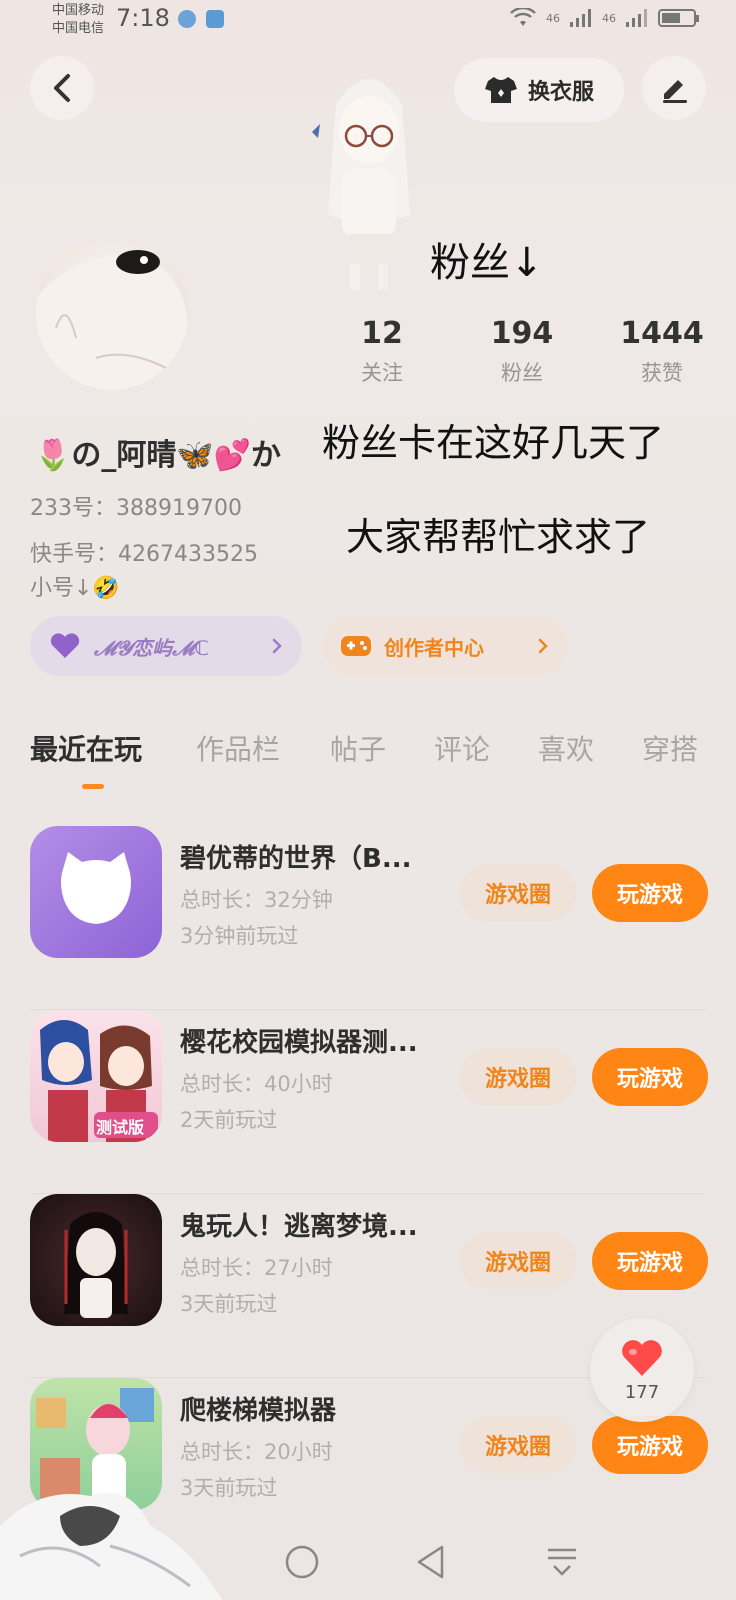  What do you see at coordinates (522, 351) in the screenshot?
I see `stat-fans: 194 粉丝` at bounding box center [522, 351].